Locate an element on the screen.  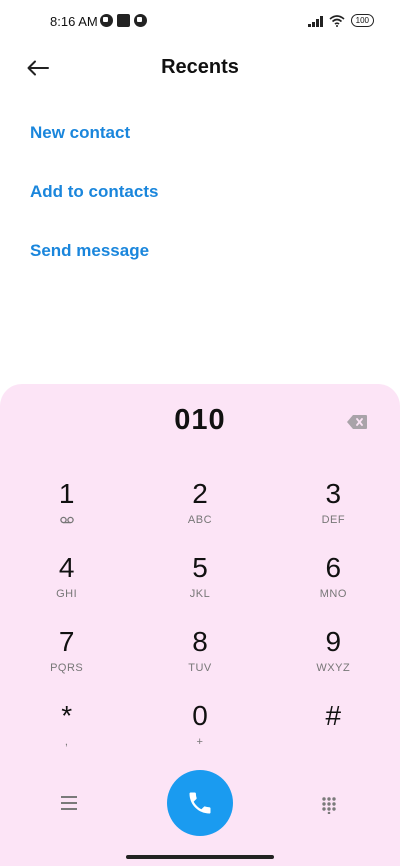
send-message-link: Send message is located at coordinates (94, 257).